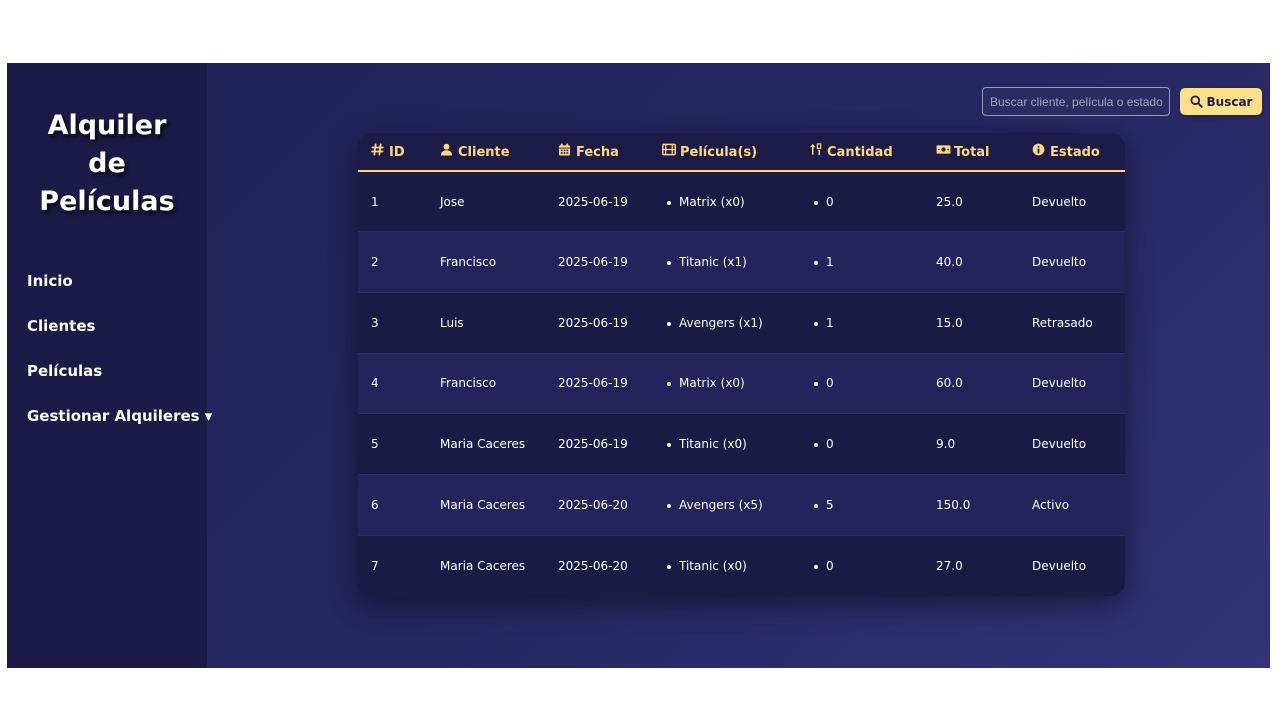 The width and height of the screenshot is (1280, 720). What do you see at coordinates (392, 504) in the screenshot?
I see `cell-id: 6` at bounding box center [392, 504].